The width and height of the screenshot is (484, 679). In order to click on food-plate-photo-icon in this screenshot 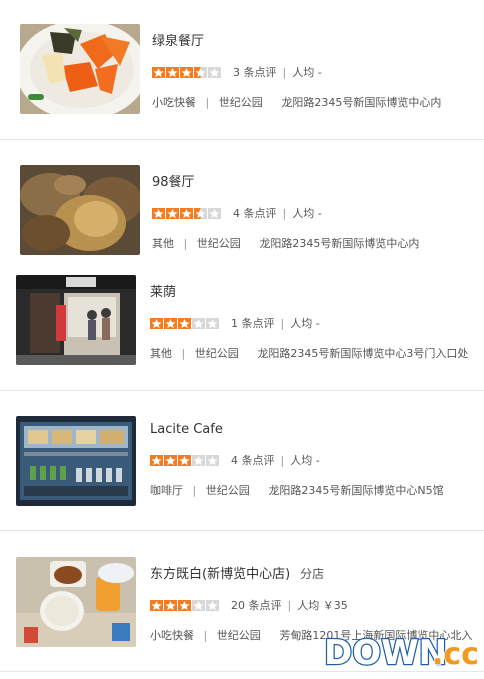, I will do `click(80, 69)`.